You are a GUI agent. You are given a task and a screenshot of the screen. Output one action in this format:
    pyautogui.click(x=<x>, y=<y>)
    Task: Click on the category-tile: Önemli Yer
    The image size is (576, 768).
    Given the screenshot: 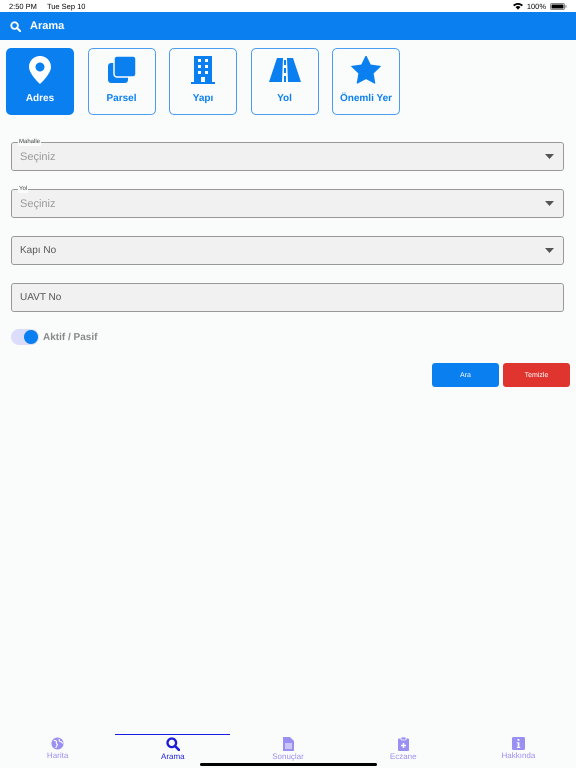 What is the action you would take?
    pyautogui.click(x=366, y=81)
    